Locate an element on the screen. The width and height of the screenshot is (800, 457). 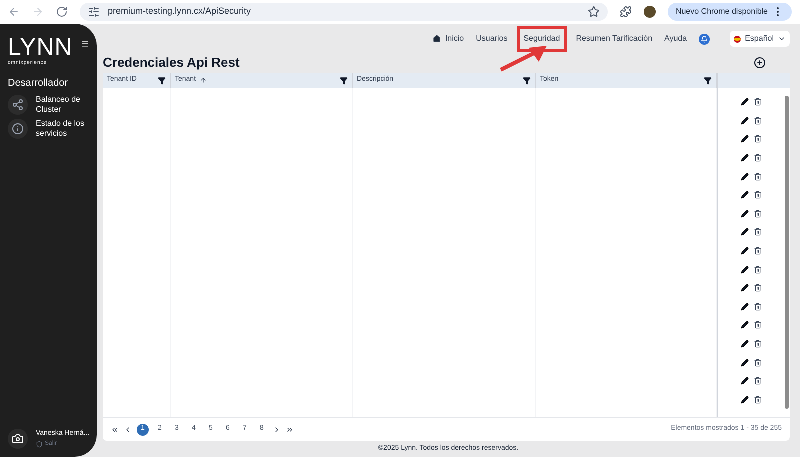
camera-icon is located at coordinates (18, 439).